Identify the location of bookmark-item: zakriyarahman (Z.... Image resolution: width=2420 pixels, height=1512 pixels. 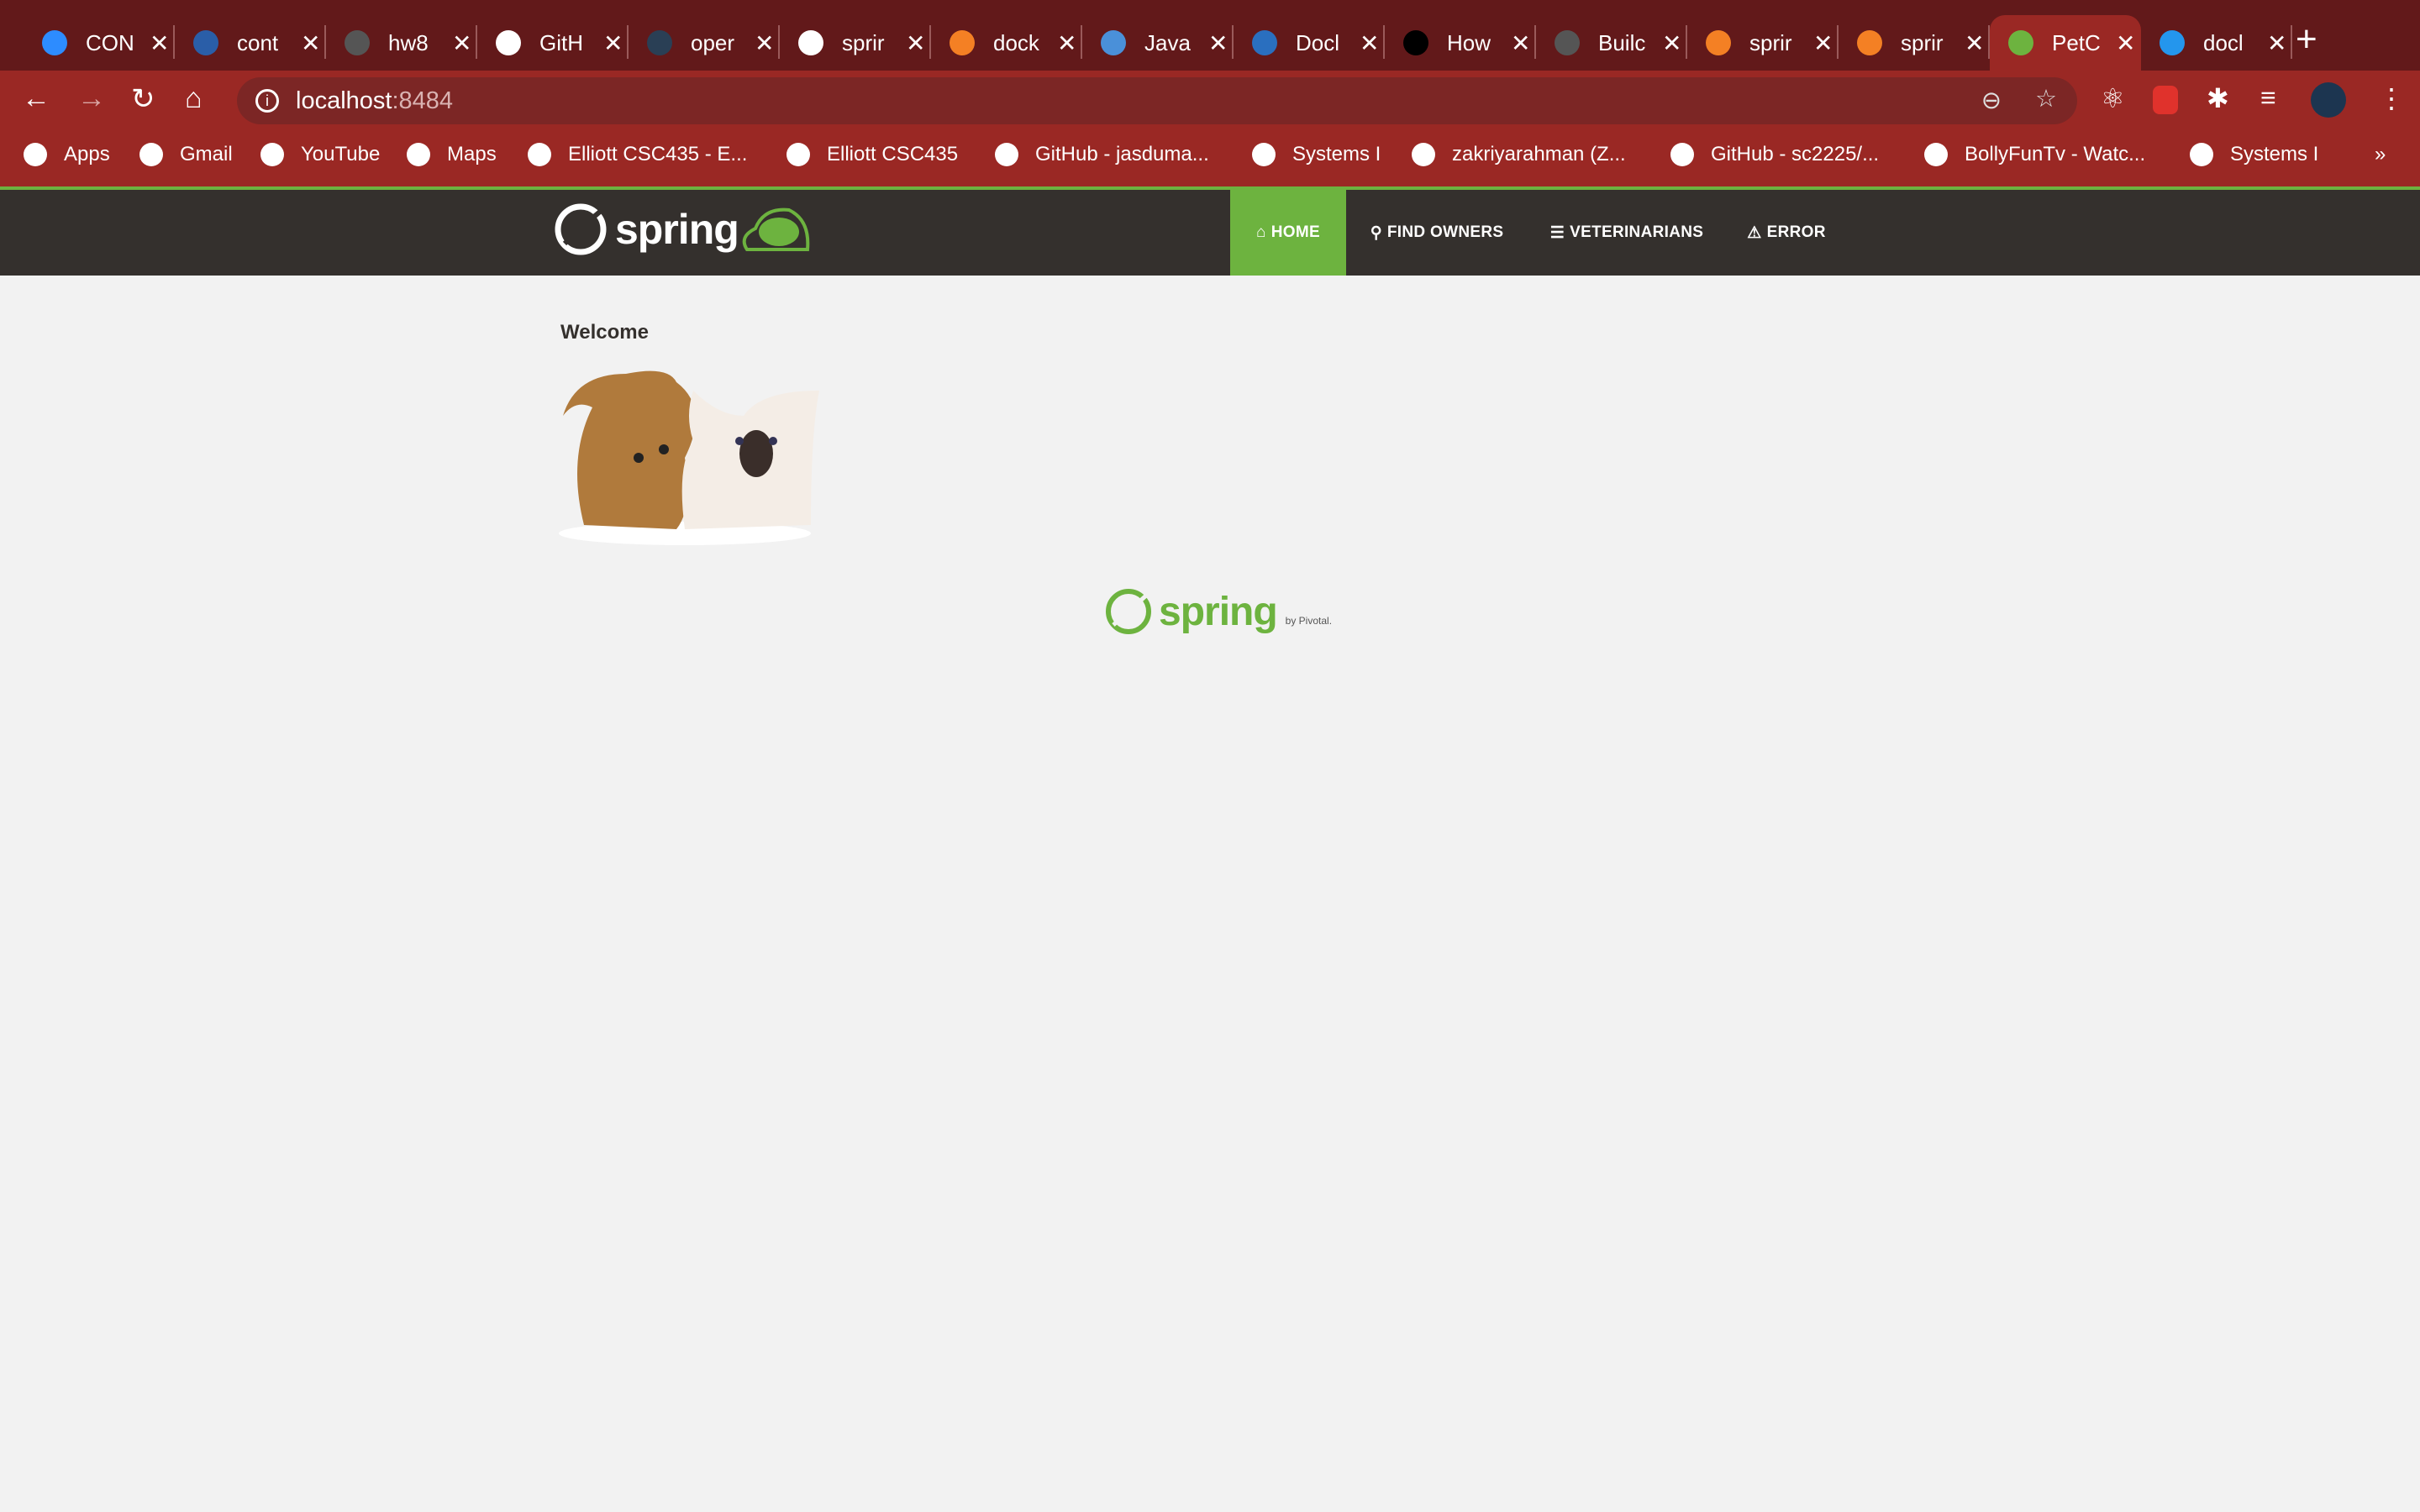
(1519, 154).